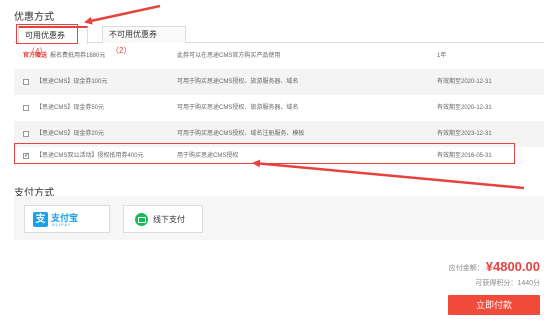  Describe the element at coordinates (496, 283) in the screenshot. I see `points-label: 可获得积分：` at that location.